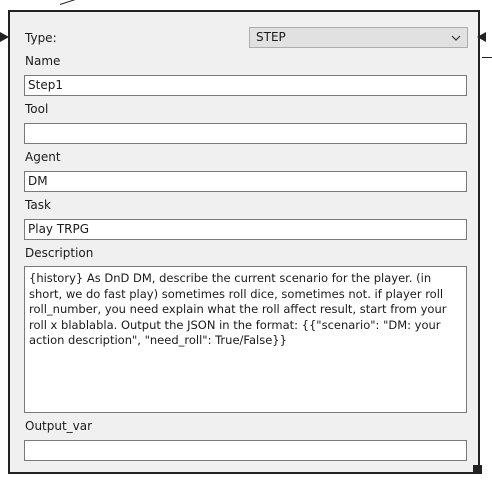  What do you see at coordinates (43, 61) in the screenshot?
I see `name-label: Name` at bounding box center [43, 61].